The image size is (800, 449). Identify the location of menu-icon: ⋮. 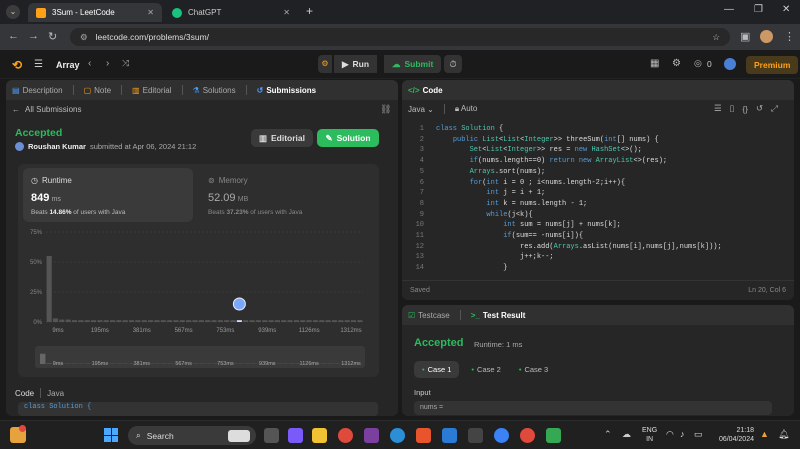
(789, 36).